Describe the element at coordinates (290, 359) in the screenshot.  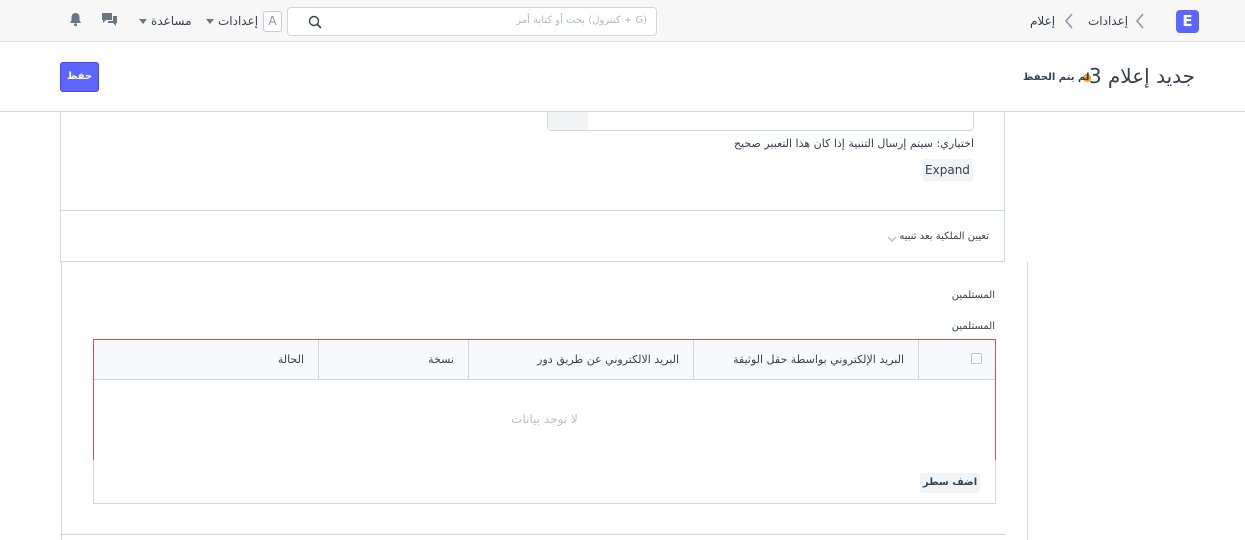
I see `grid-header-condition: الحالة` at that location.